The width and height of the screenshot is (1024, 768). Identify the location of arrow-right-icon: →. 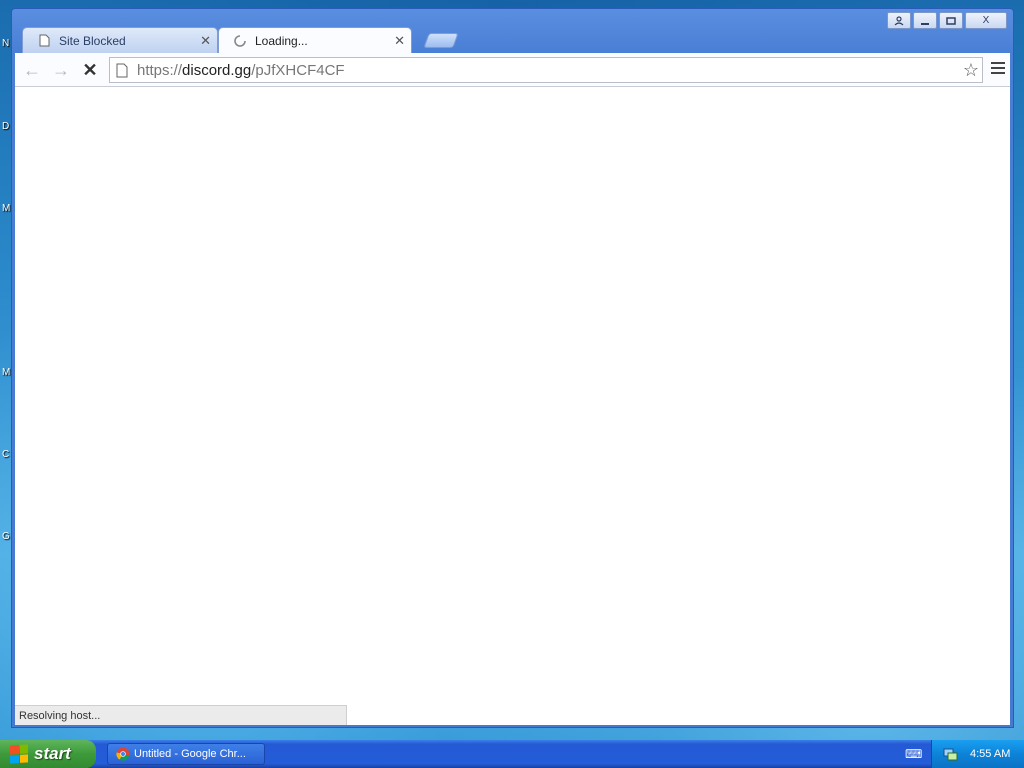
(61, 69).